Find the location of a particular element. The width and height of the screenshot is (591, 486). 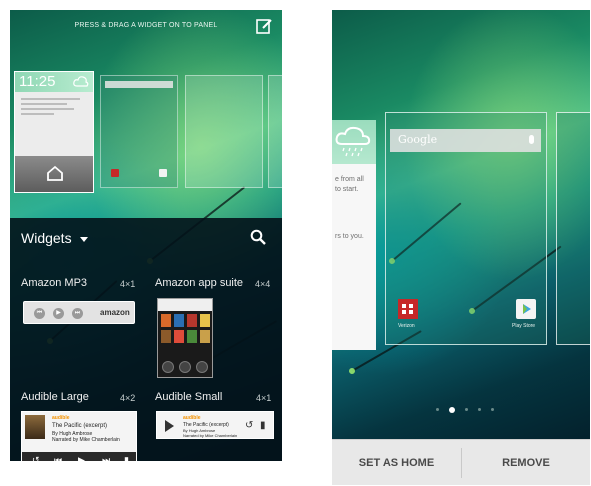

widget-name: Amazon MP3 is located at coordinates (54, 283).